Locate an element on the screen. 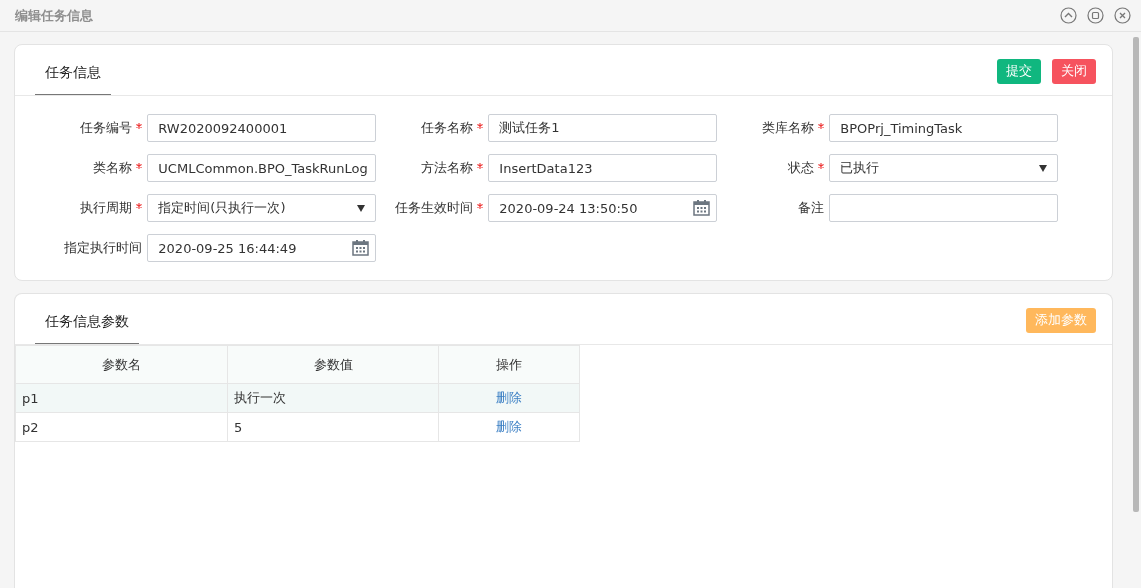 Image resolution: width=1141 pixels, height=588 pixels. close-icon is located at coordinates (1122, 15).